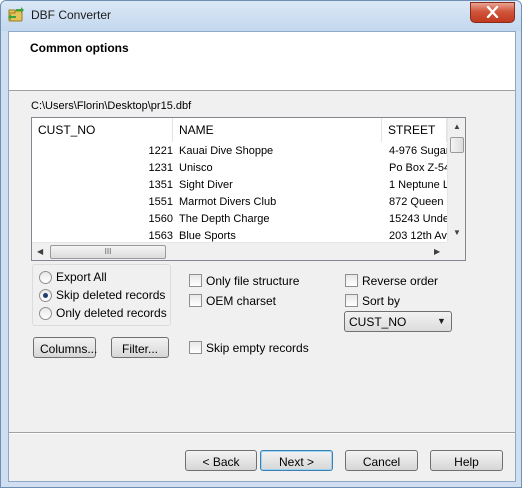 This screenshot has width=522, height=488. Describe the element at coordinates (457, 232) in the screenshot. I see `scroll-down-icon: ▼` at that location.